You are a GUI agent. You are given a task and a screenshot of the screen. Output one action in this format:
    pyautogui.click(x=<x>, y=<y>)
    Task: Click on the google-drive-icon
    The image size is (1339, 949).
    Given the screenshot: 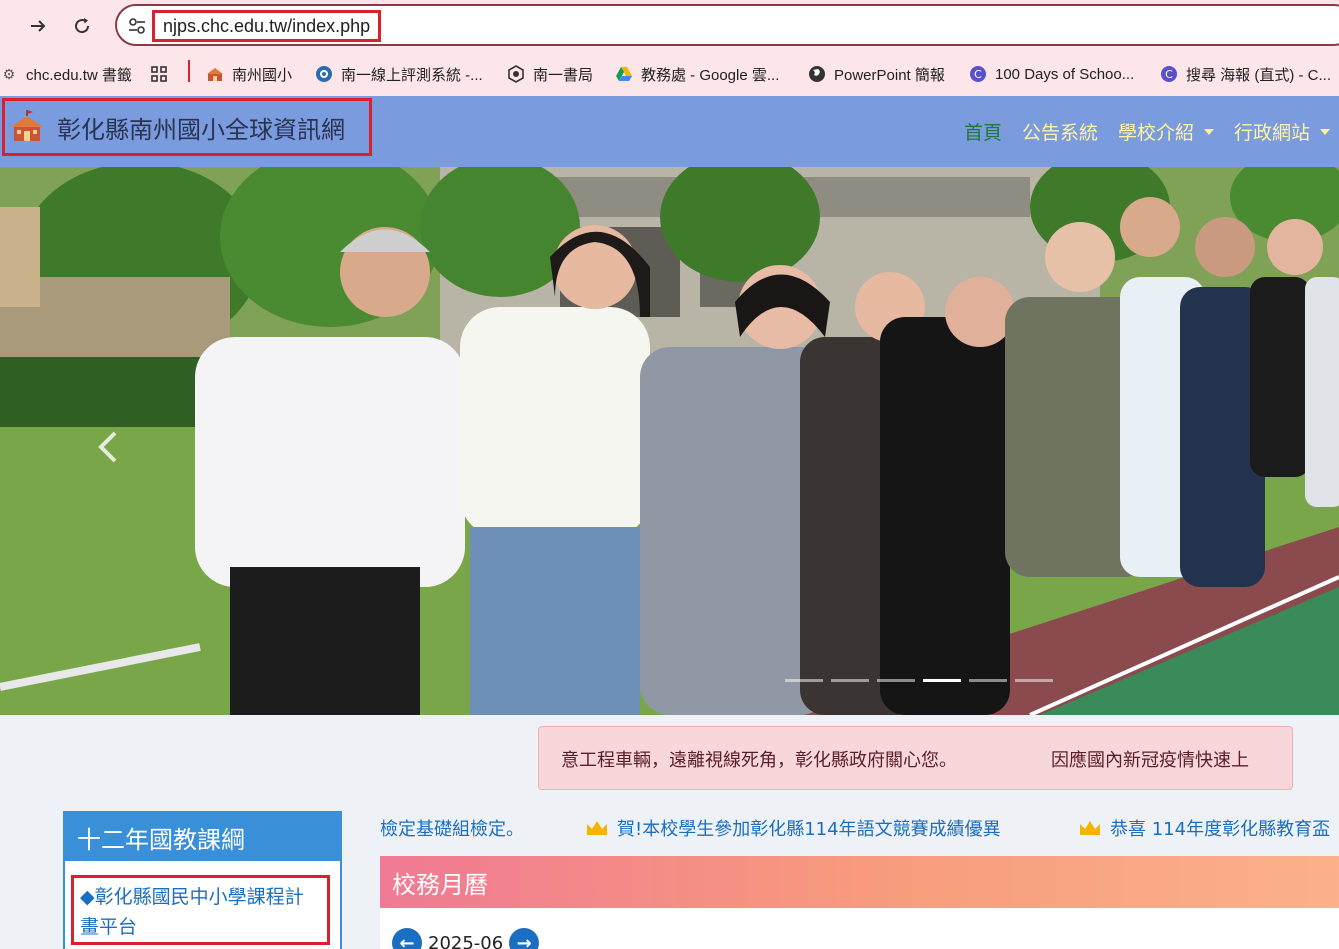 What is the action you would take?
    pyautogui.click(x=624, y=74)
    